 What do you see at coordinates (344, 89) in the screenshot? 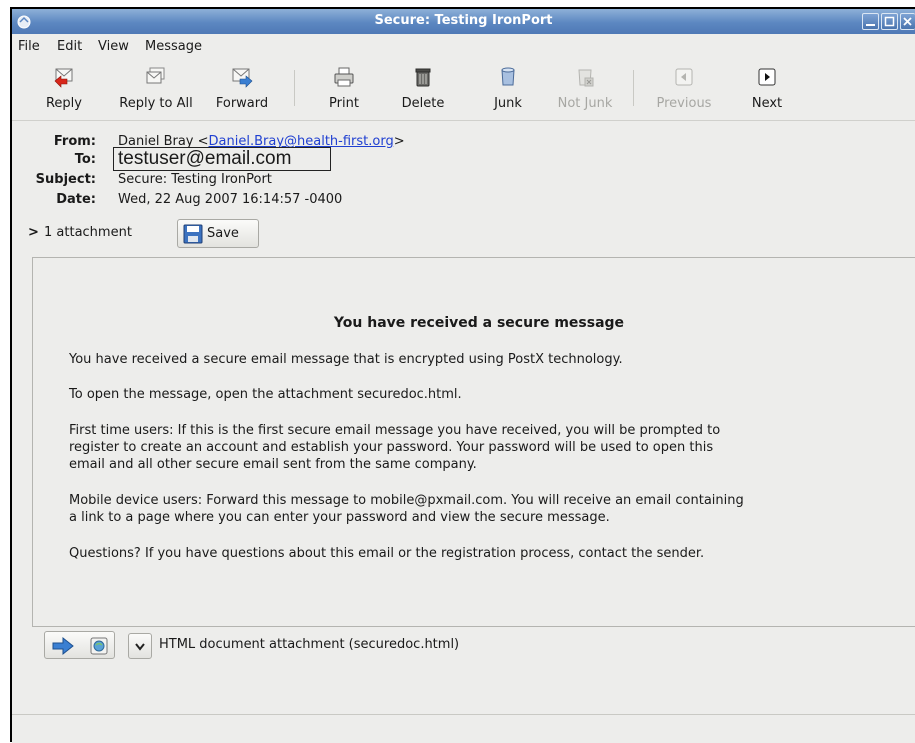
I see `print-button: Print` at bounding box center [344, 89].